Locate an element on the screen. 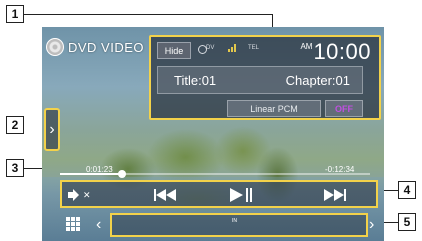 The height and width of the screenshot is (241, 422). callout-4: 4 is located at coordinates (407, 190).